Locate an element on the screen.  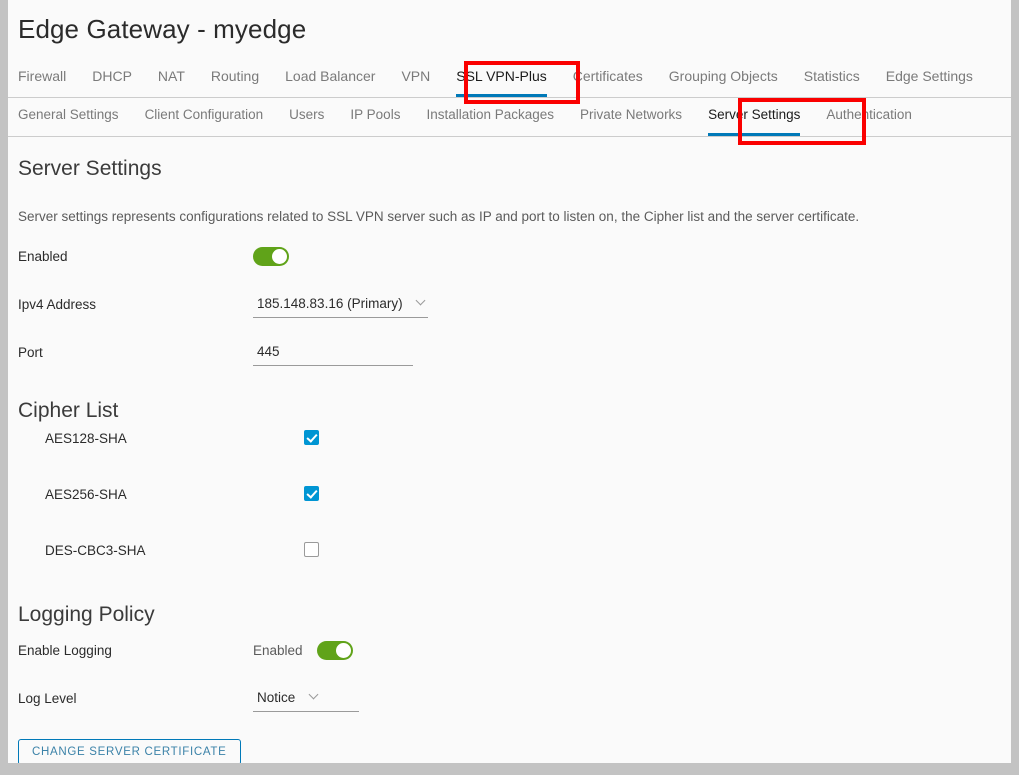
primary-tab-firewall: Firewall is located at coordinates (42, 79).